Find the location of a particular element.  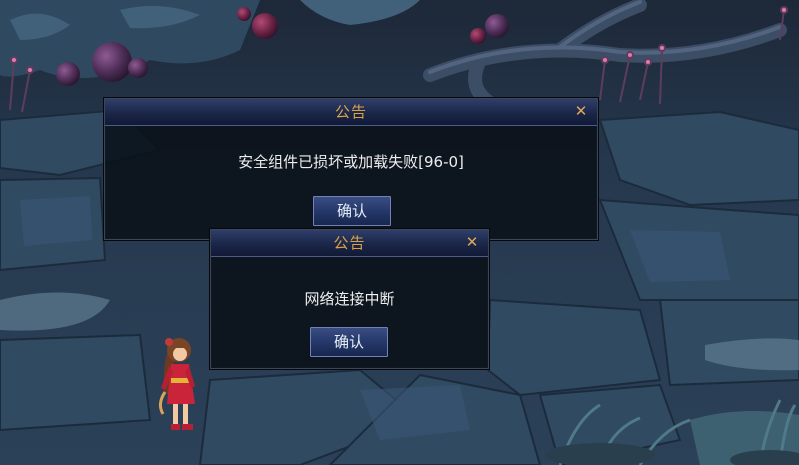

dialog-message: 安全组件已损坏或加载失败[96-0] is located at coordinates (351, 162).